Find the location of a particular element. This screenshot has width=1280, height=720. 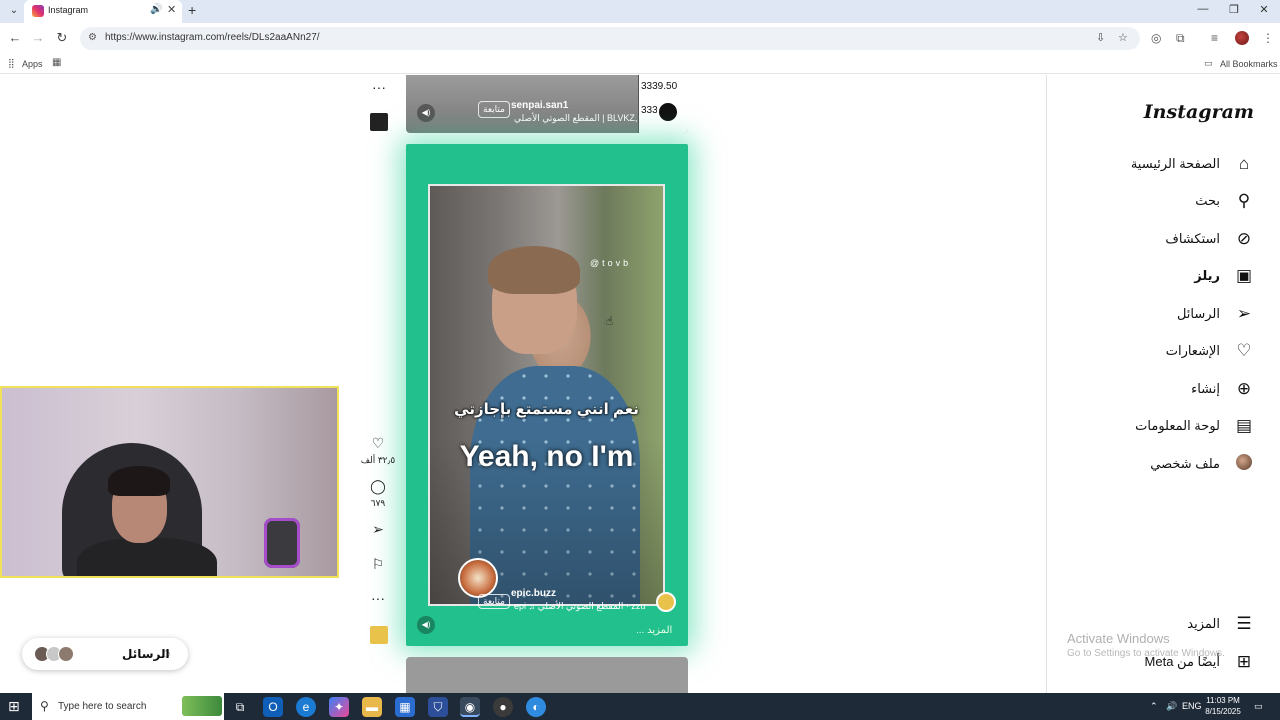

comment-icon: ◯ is located at coordinates (378, 486).